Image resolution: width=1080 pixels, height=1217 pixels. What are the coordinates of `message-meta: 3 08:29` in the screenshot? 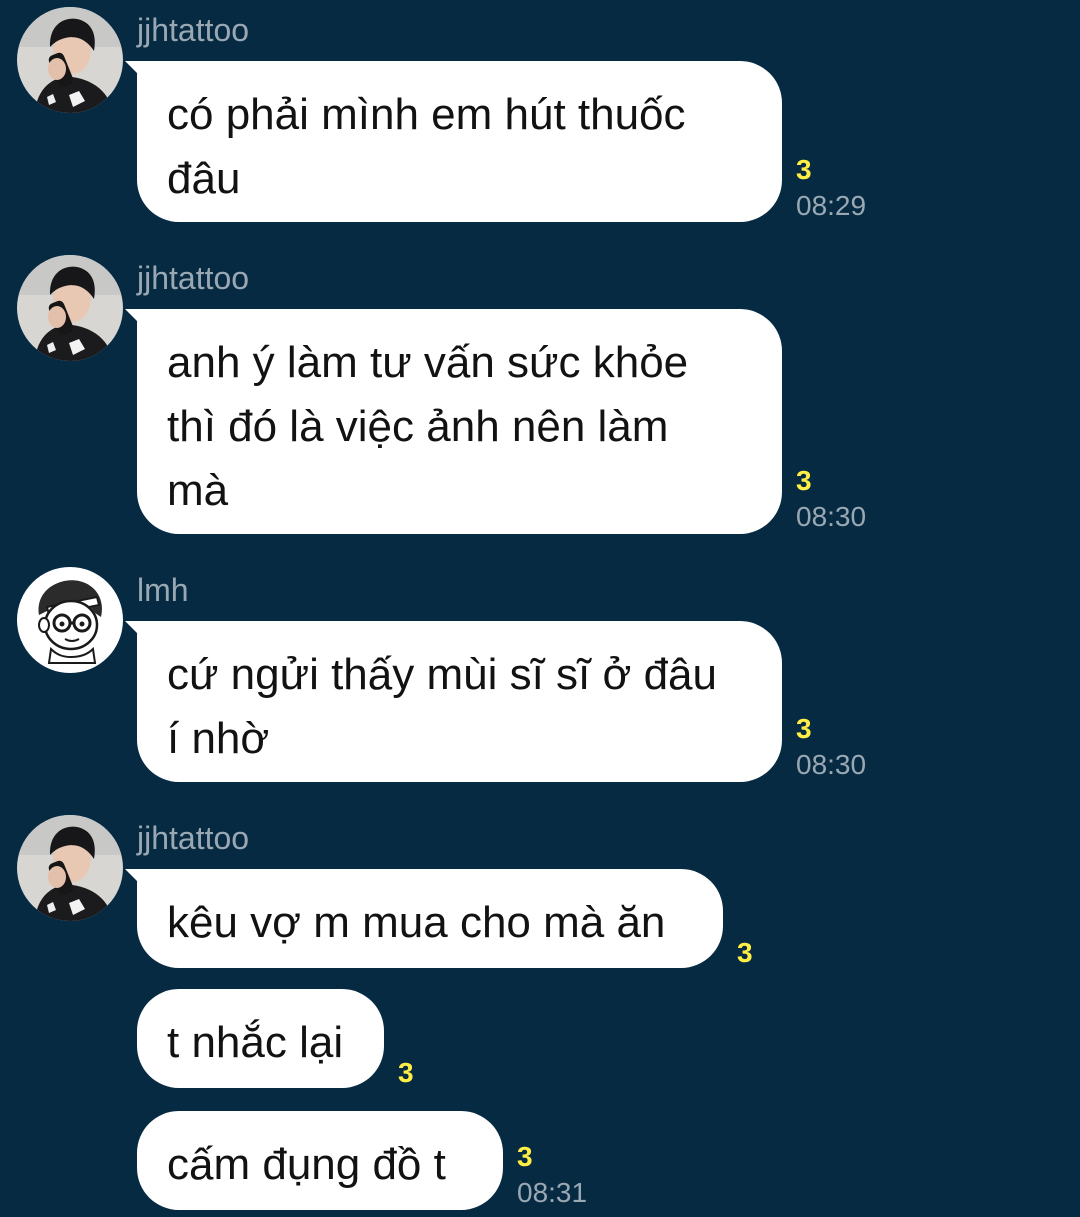 It's located at (831, 188).